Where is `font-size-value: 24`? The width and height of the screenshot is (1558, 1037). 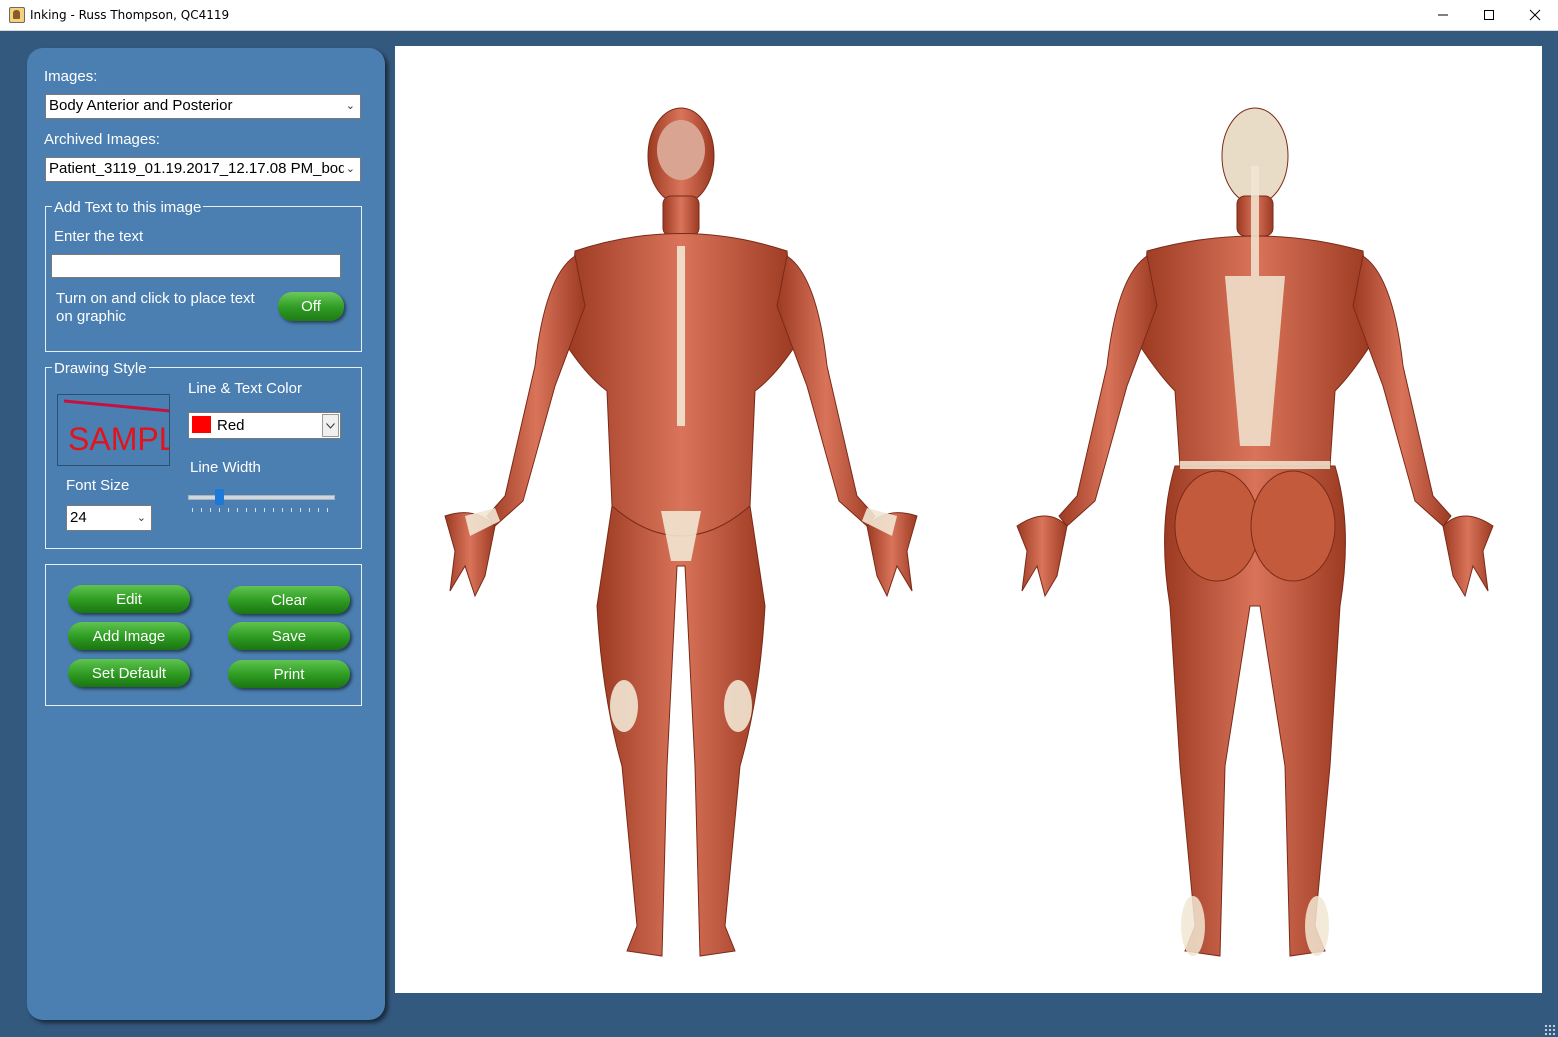
font-size-value: 24 is located at coordinates (78, 517).